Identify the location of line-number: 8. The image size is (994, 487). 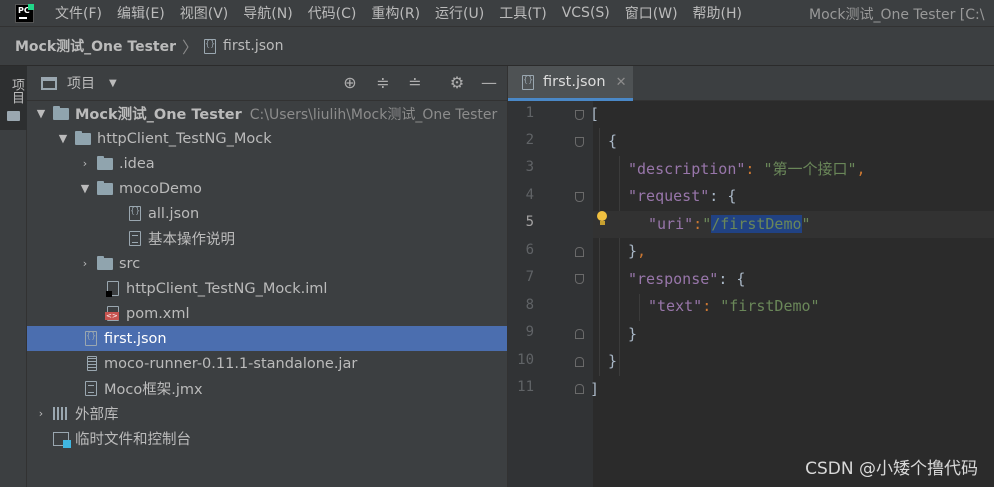
(529, 305).